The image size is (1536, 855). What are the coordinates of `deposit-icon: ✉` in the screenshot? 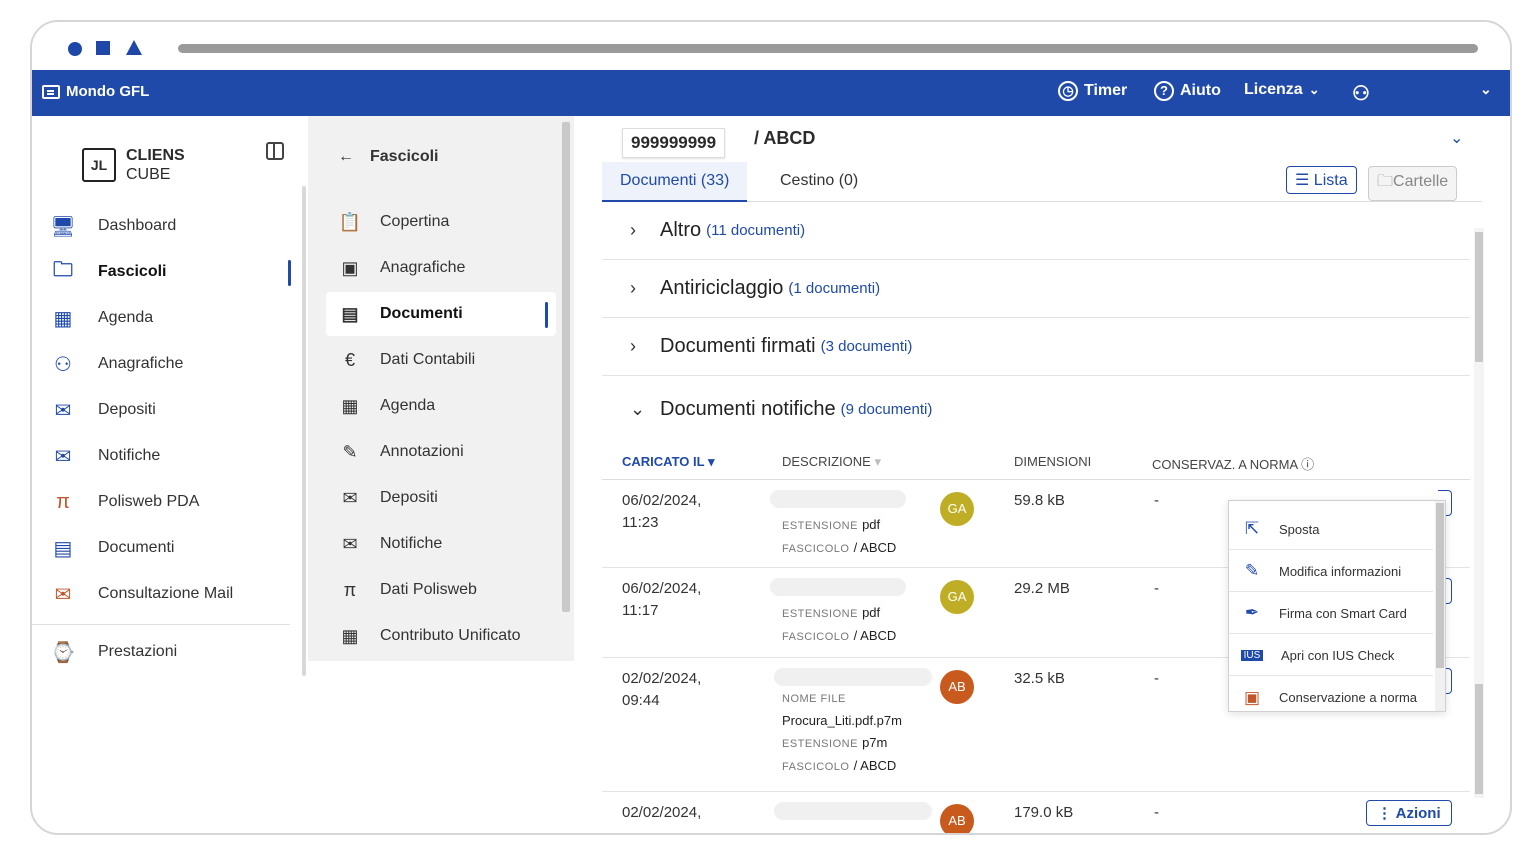 It's located at (350, 497).